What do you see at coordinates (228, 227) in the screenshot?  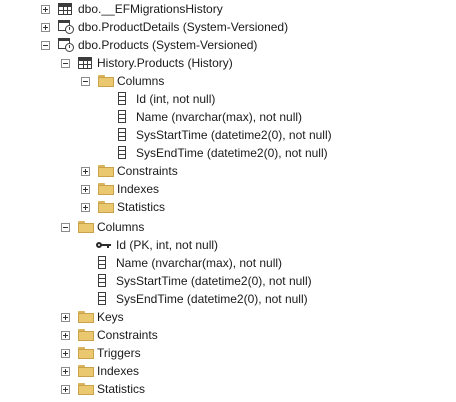 I see `tree-node-products-columns: Columns` at bounding box center [228, 227].